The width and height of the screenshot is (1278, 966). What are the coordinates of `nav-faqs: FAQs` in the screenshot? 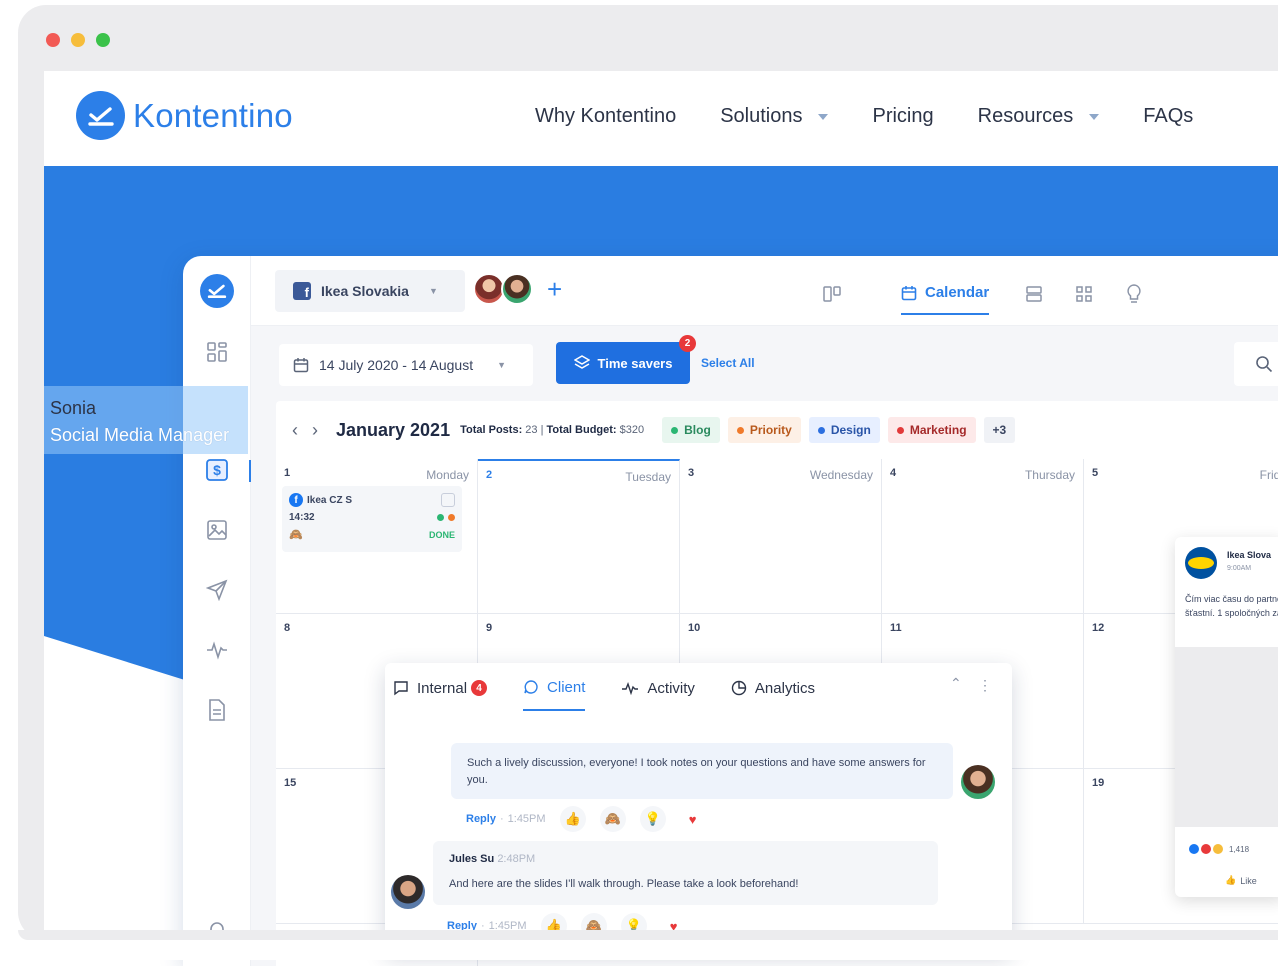 It's located at (1168, 116).